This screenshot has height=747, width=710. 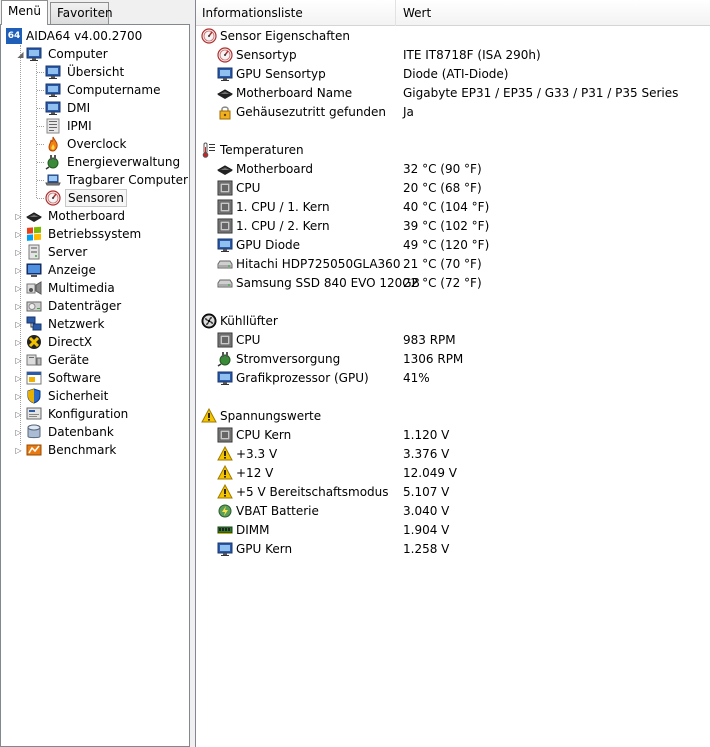 What do you see at coordinates (274, 169) in the screenshot?
I see `sensor-name: Motherboard` at bounding box center [274, 169].